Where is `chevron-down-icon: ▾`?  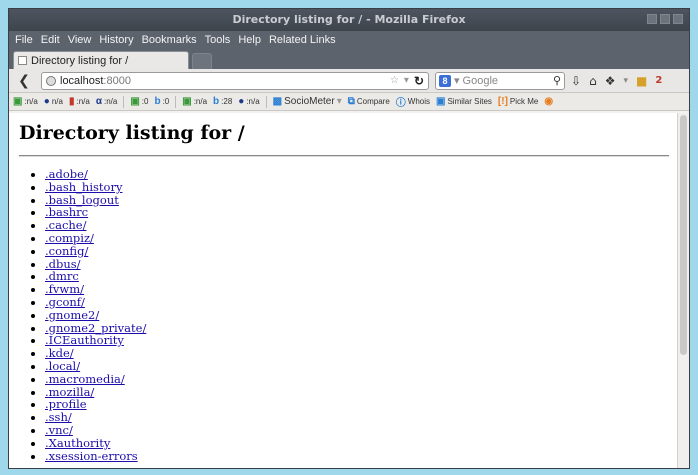 chevron-down-icon: ▾ is located at coordinates (339, 101).